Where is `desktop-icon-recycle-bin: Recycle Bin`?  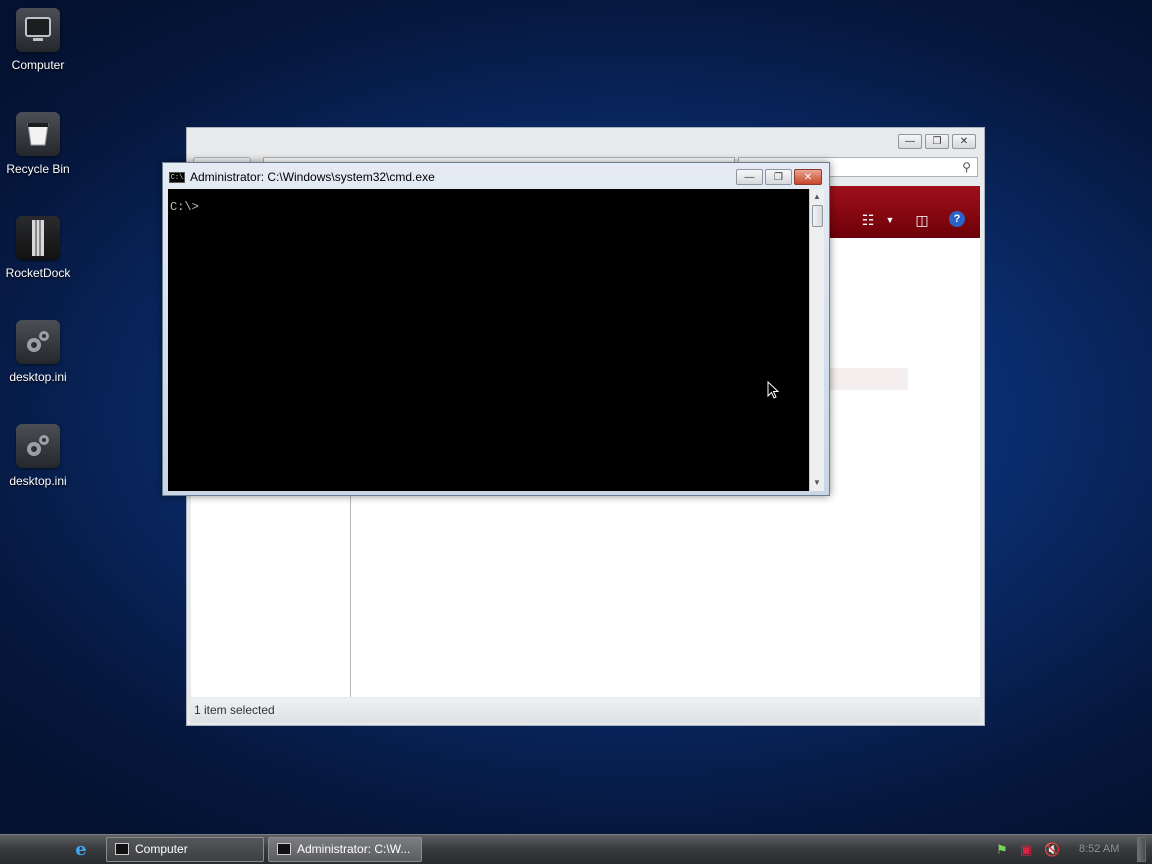
desktop-icon-recycle-bin: Recycle Bin is located at coordinates (38, 144).